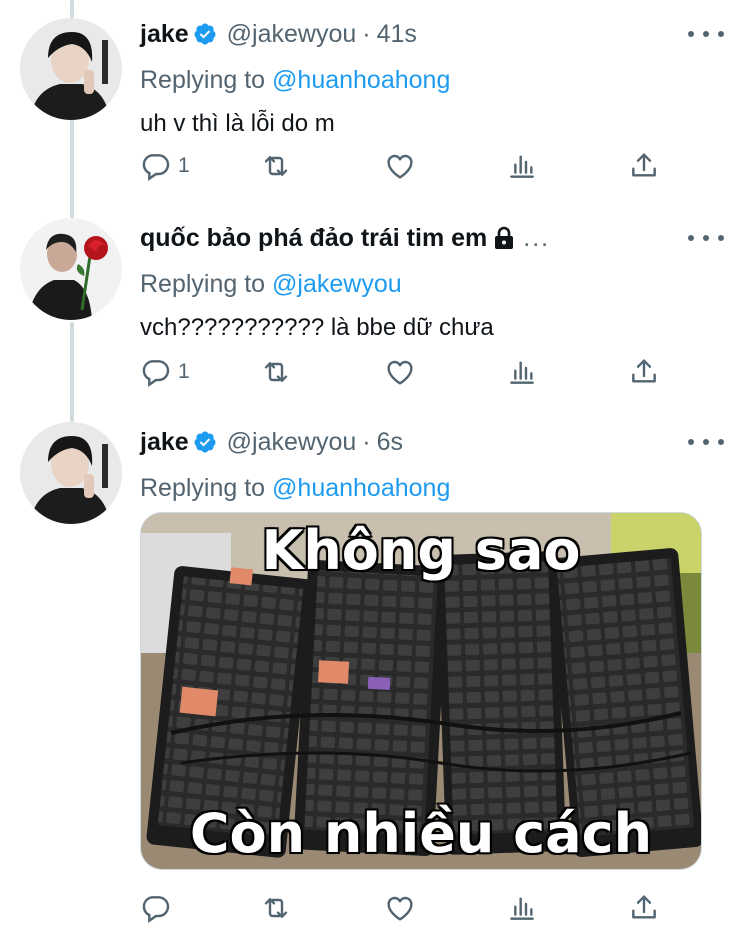  Describe the element at coordinates (317, 327) in the screenshot. I see `tweet-text: vch??????????? là bbe dữ chưa` at that location.